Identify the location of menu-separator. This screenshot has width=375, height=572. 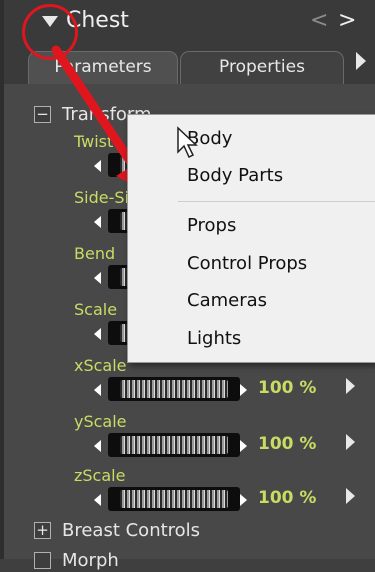
(276, 201).